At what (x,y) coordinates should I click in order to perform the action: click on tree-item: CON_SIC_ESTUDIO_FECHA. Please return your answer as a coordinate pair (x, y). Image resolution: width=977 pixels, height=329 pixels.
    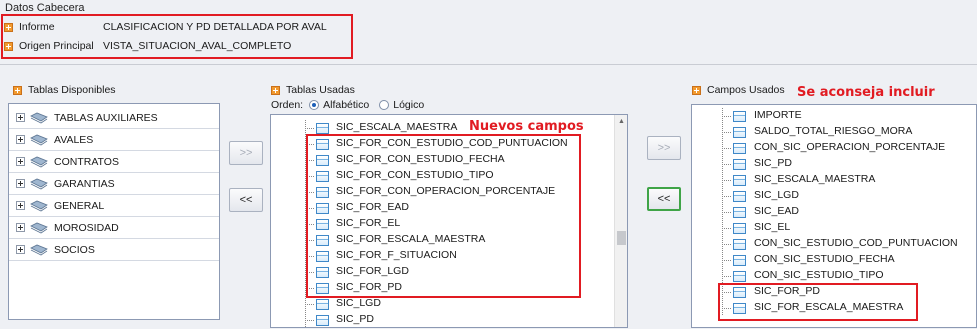
    Looking at the image, I should click on (834, 260).